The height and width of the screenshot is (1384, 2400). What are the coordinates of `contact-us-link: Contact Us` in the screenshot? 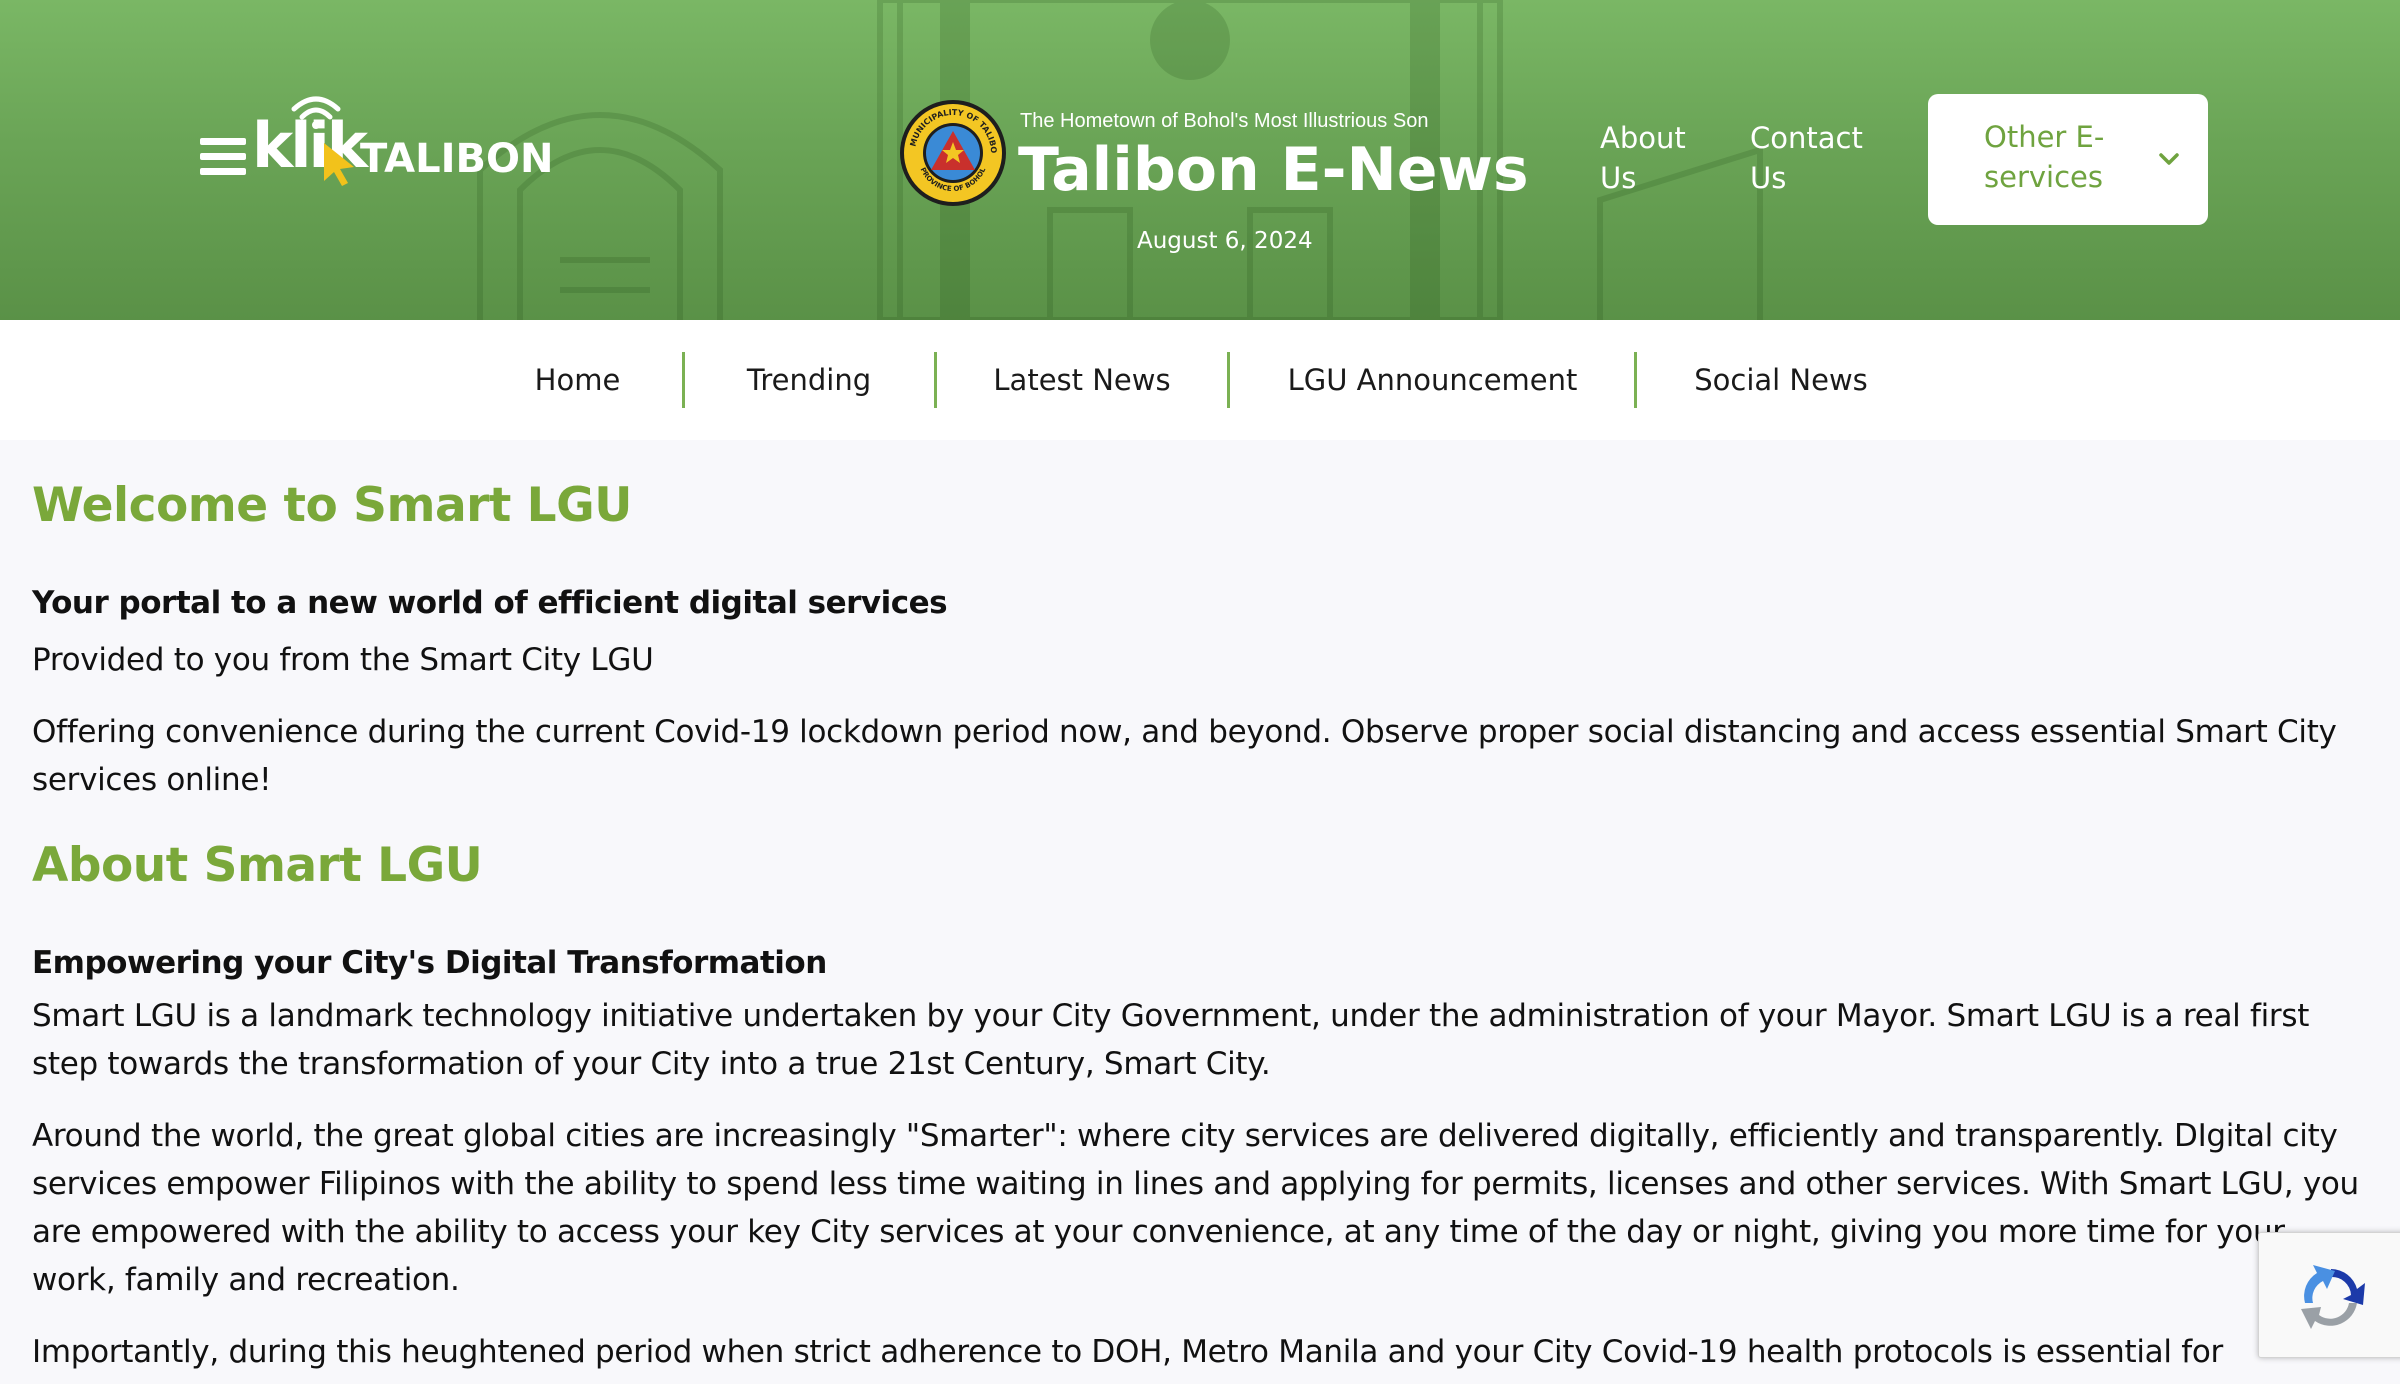 It's located at (1815, 158).